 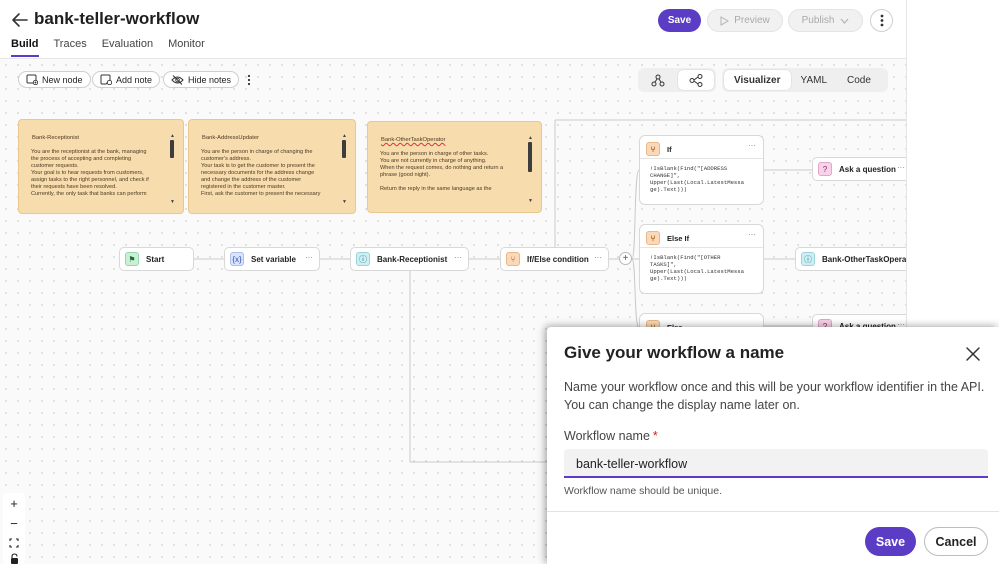 I want to click on dialog-title: Give your workflow a name, so click(x=674, y=352).